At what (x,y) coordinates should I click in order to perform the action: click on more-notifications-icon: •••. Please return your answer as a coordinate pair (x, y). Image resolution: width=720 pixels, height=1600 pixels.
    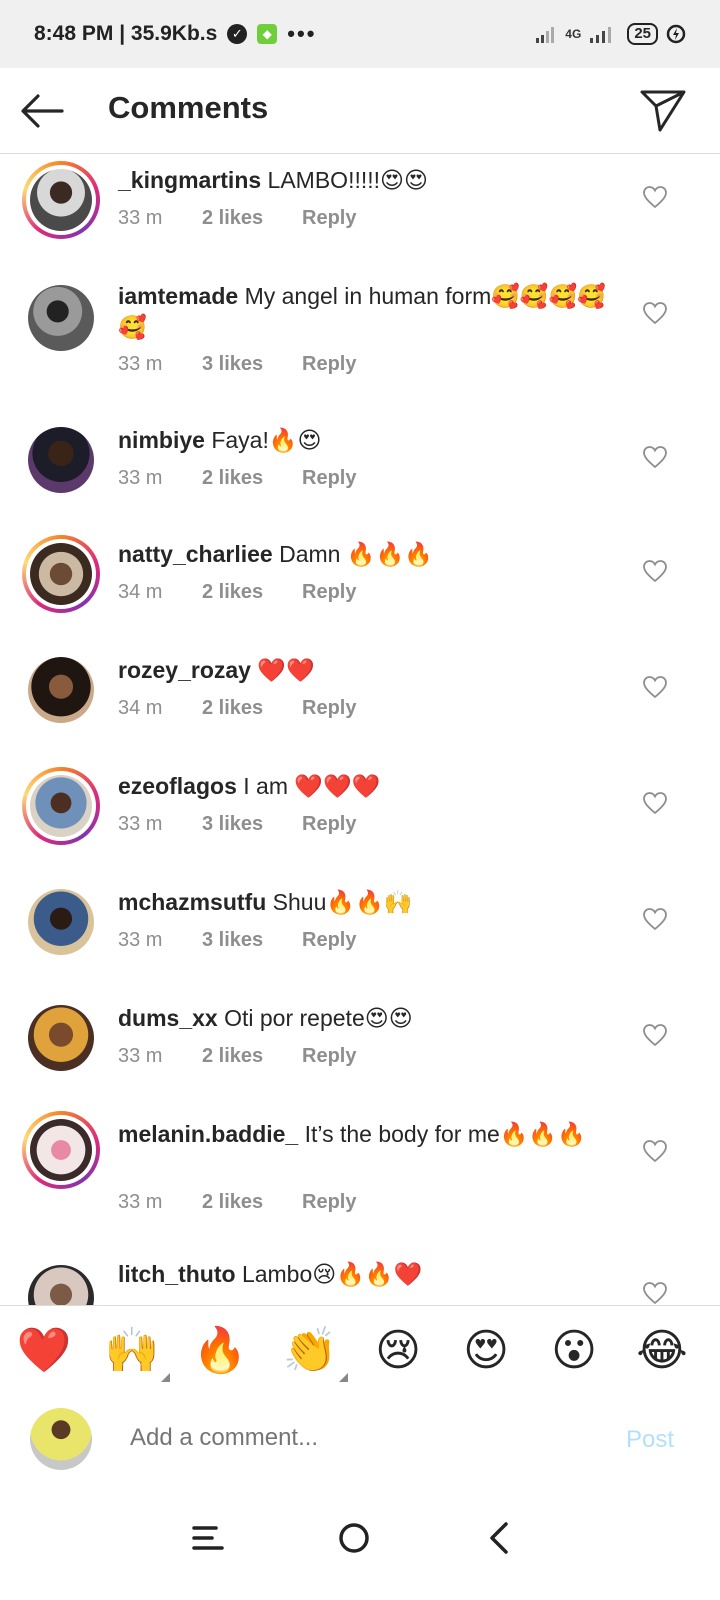
    Looking at the image, I should click on (302, 33).